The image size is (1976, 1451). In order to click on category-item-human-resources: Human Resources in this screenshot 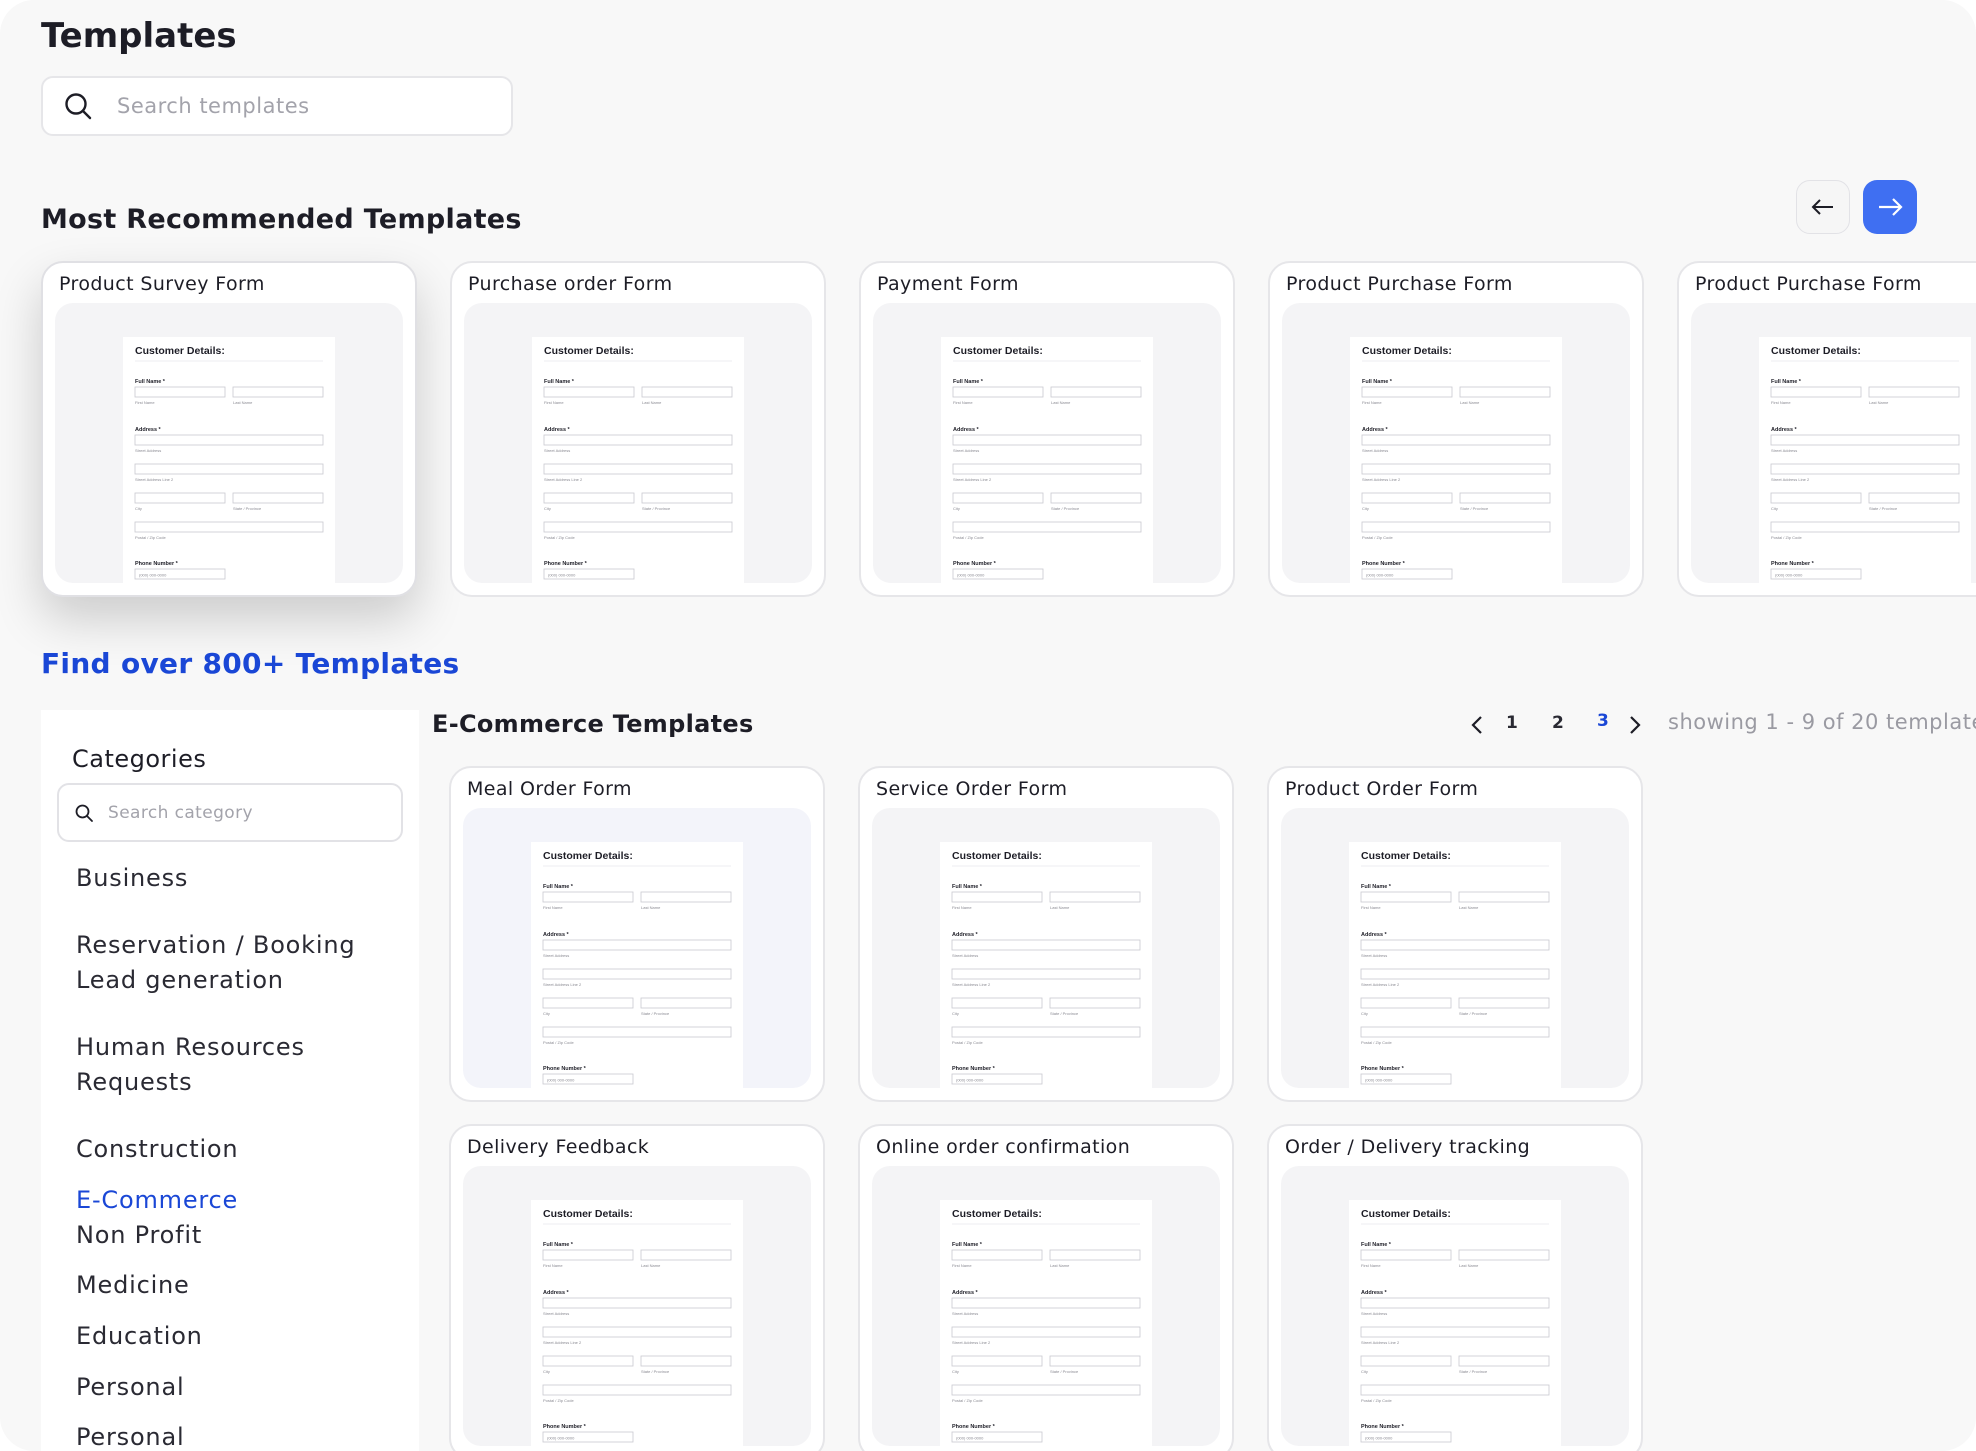, I will do `click(190, 1047)`.